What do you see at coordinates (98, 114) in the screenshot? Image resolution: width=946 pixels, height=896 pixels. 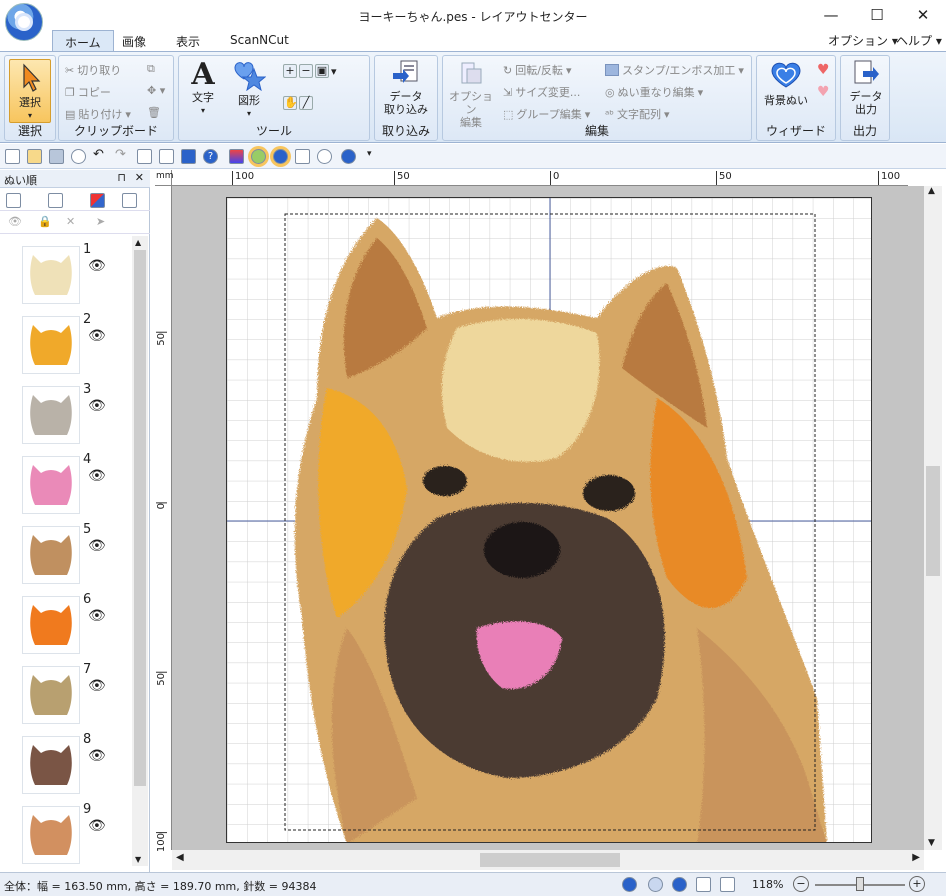 I see `paste-button: ▤ 貼り付け ▾` at bounding box center [98, 114].